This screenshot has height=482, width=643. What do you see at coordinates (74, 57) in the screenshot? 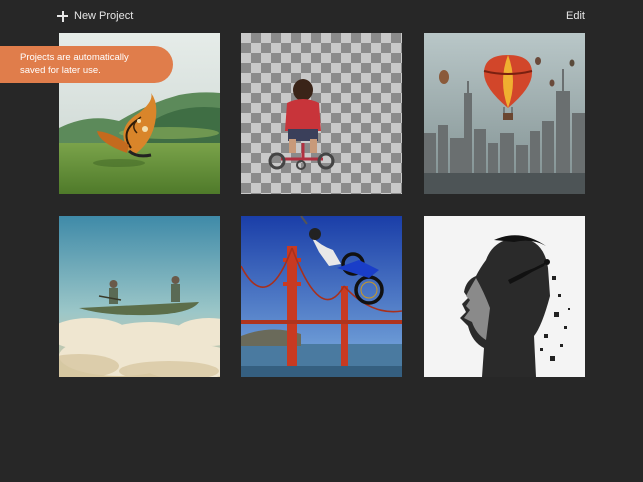
I see `tooltip-line-1: Projects are automatically` at bounding box center [74, 57].